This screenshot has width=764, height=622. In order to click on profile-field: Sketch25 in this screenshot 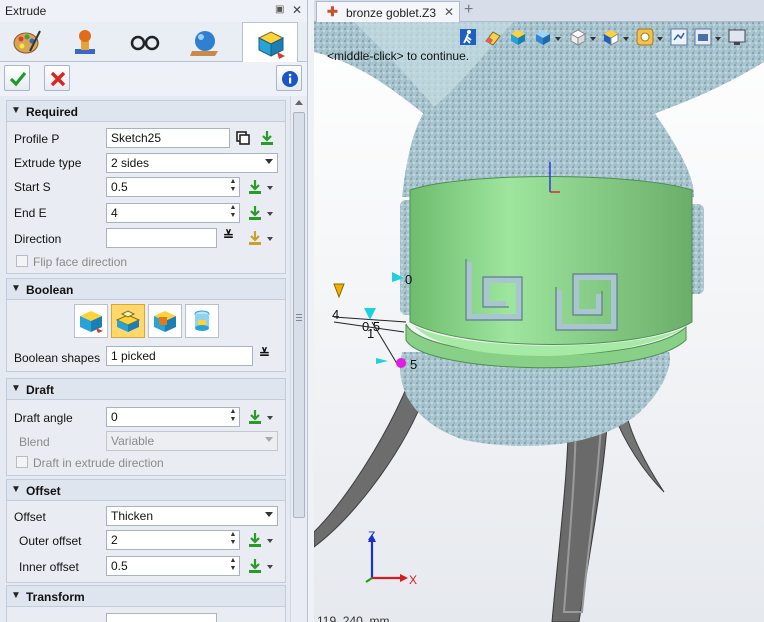, I will do `click(168, 138)`.